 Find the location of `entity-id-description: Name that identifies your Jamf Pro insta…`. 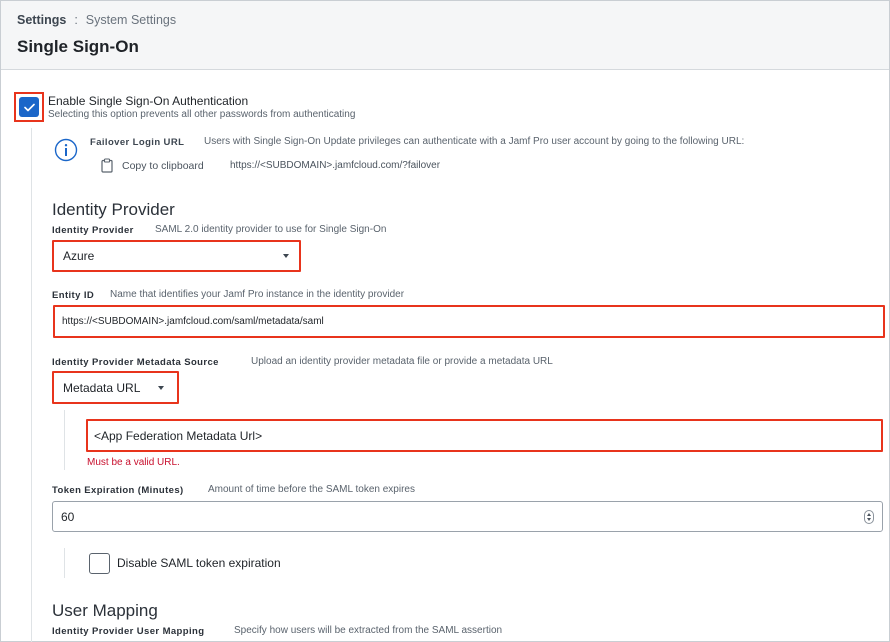

entity-id-description: Name that identifies your Jamf Pro insta… is located at coordinates (257, 294).